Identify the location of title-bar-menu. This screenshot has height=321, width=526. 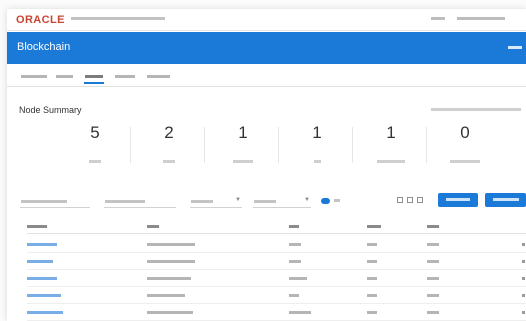
(515, 47).